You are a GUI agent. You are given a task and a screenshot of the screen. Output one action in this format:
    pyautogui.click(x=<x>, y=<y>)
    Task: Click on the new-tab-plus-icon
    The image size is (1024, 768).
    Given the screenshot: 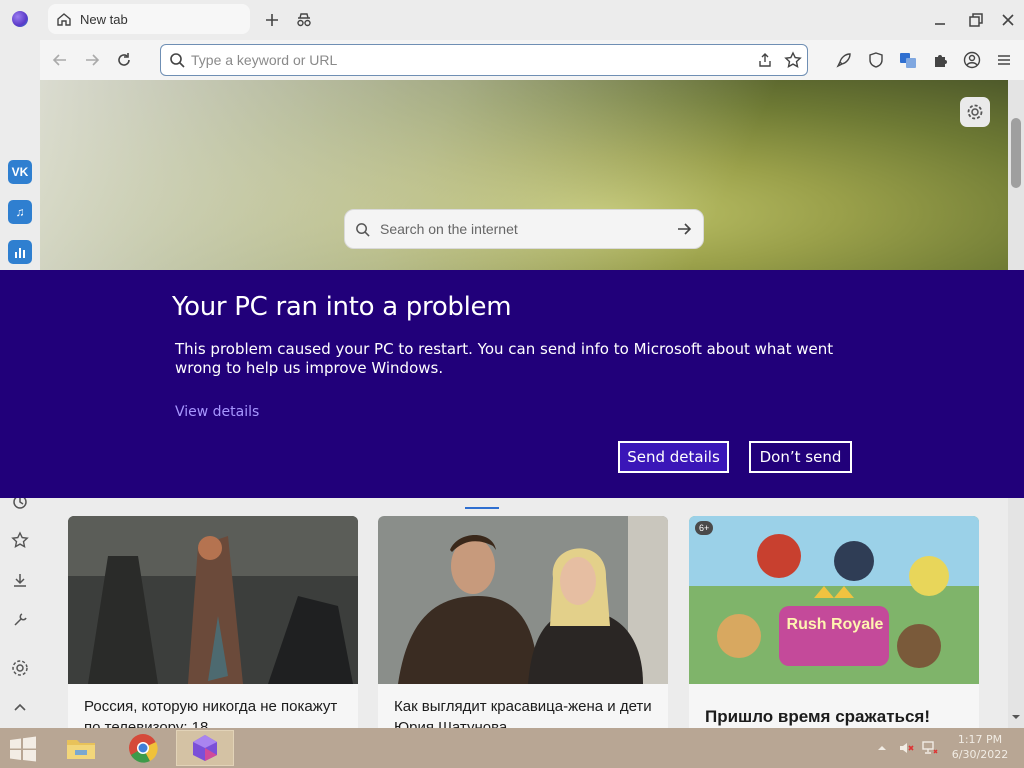 What is the action you would take?
    pyautogui.click(x=272, y=20)
    